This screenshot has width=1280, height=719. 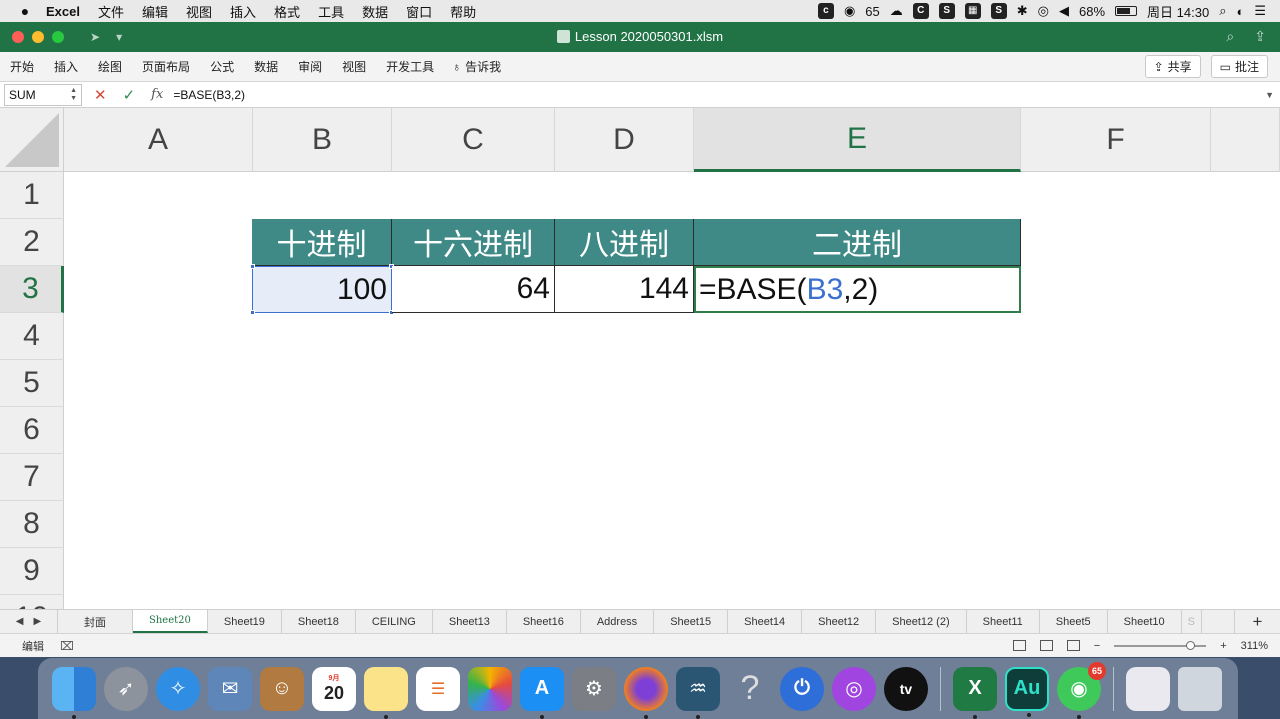 I want to click on row-header-1: 1, so click(x=32, y=195).